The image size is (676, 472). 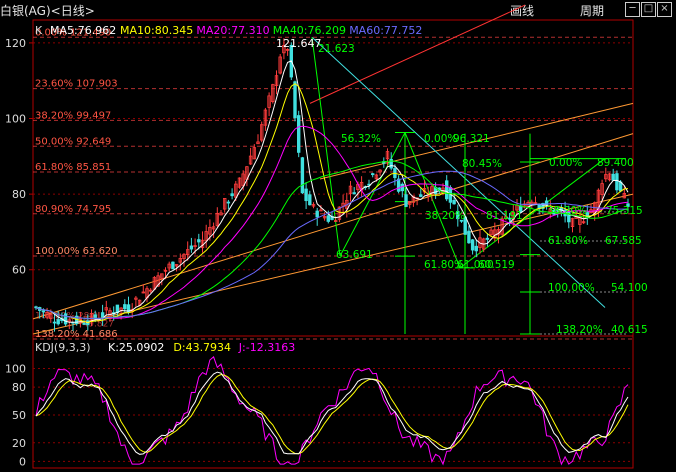 I want to click on annotation-7: 63.691, so click(x=354, y=255).